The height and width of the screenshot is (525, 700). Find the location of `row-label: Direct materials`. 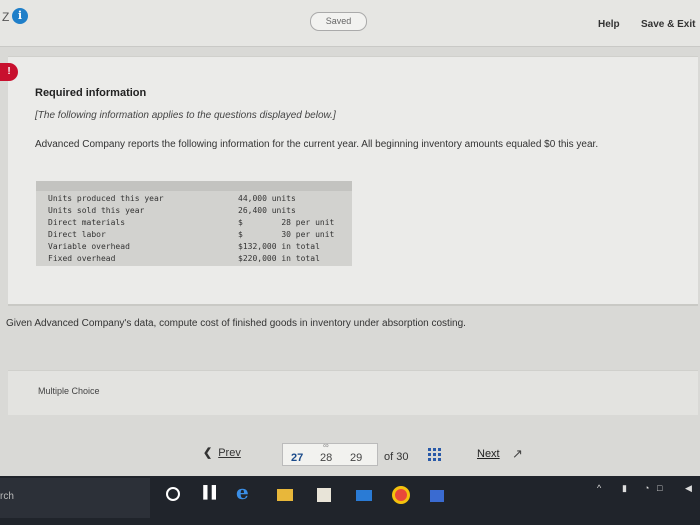

row-label: Direct materials is located at coordinates (87, 222).